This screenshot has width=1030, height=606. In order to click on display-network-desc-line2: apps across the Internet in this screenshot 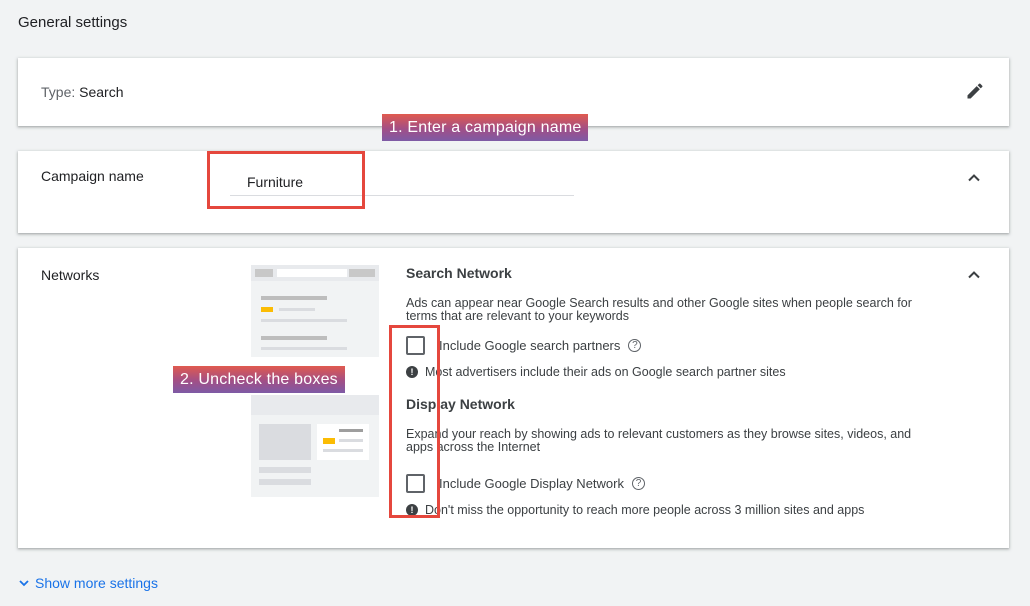, I will do `click(473, 447)`.